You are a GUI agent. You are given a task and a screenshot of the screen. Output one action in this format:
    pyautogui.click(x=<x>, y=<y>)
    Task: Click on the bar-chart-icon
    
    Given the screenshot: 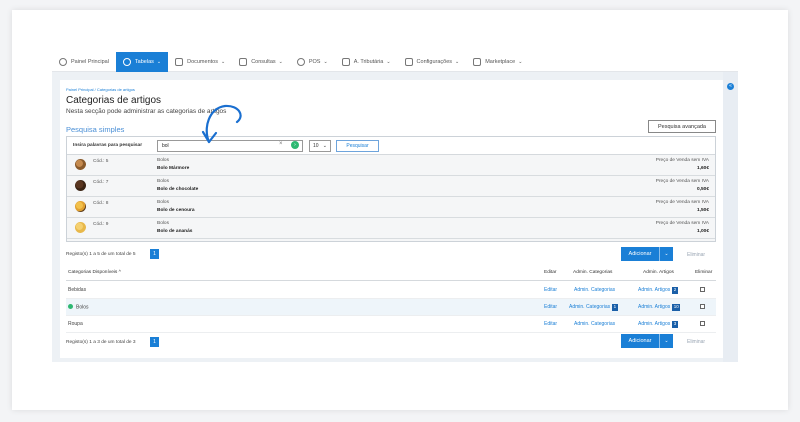 What is the action you would take?
    pyautogui.click(x=243, y=61)
    